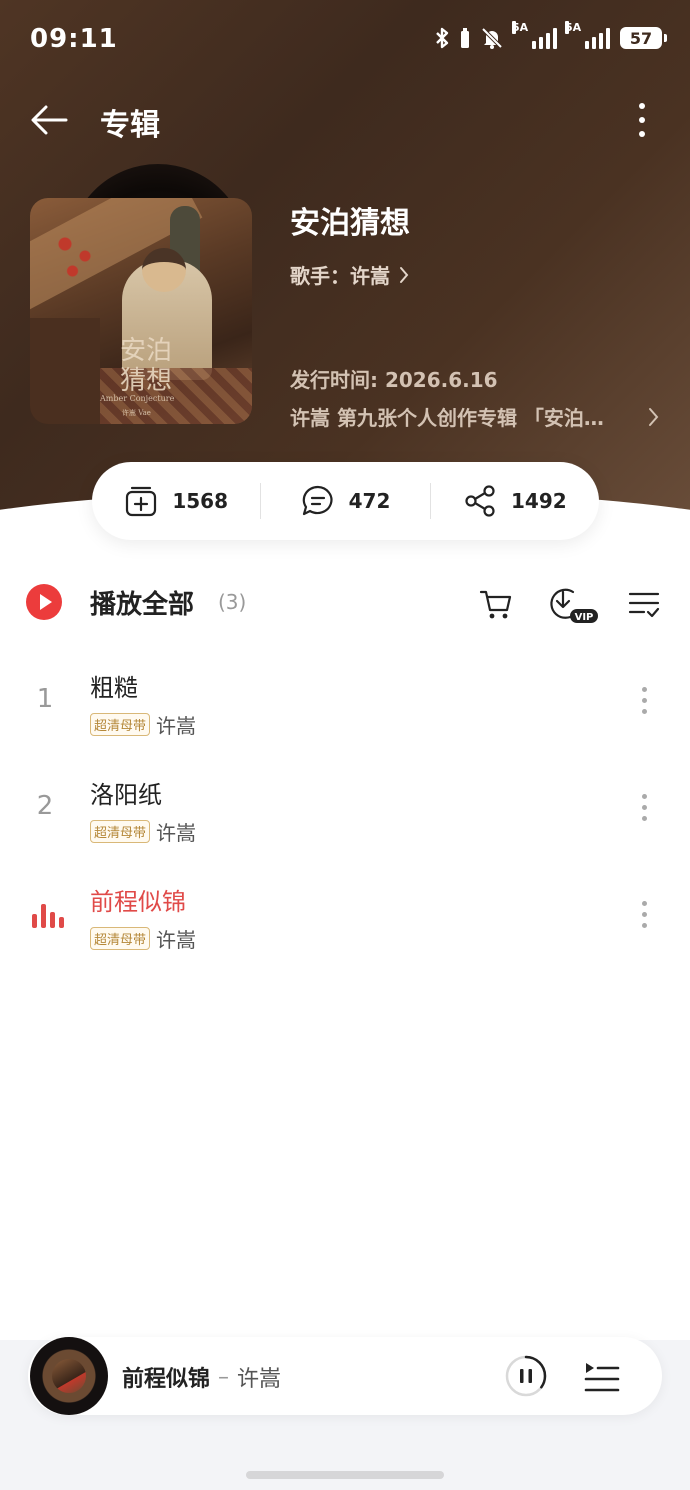 The height and width of the screenshot is (1490, 690). What do you see at coordinates (45, 699) in the screenshot?
I see `track-number: 1` at bounding box center [45, 699].